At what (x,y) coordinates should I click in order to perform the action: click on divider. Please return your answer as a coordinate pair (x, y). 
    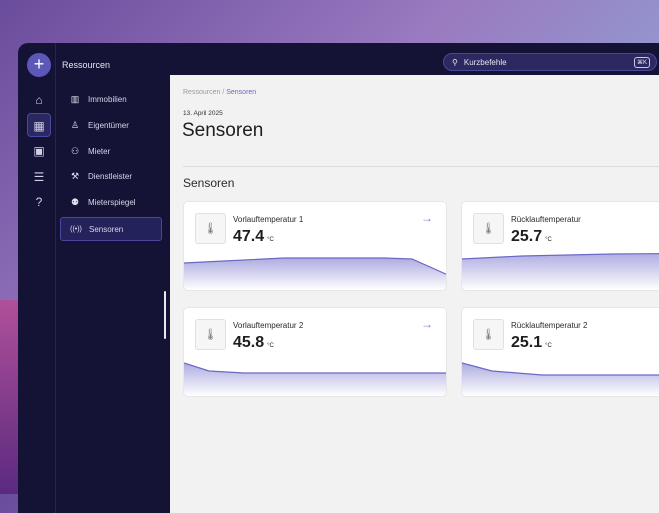
    Looking at the image, I should click on (421, 166).